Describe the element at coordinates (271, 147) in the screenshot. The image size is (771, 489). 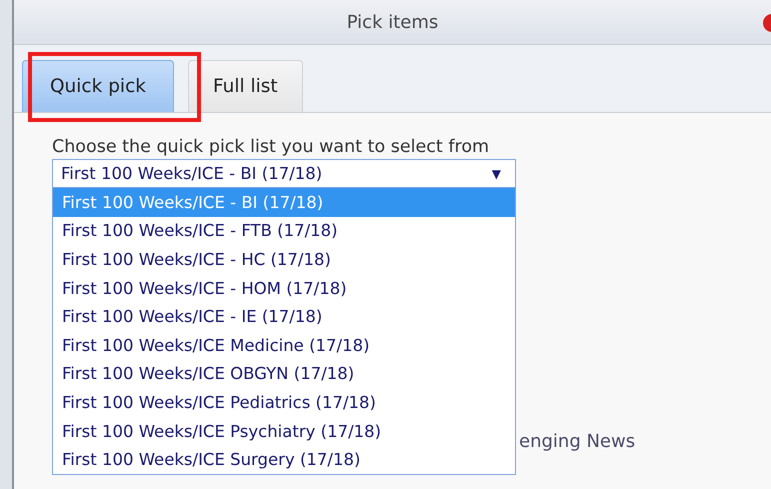
I see `prompt-label: Choose the quick pick list you want to select from` at that location.